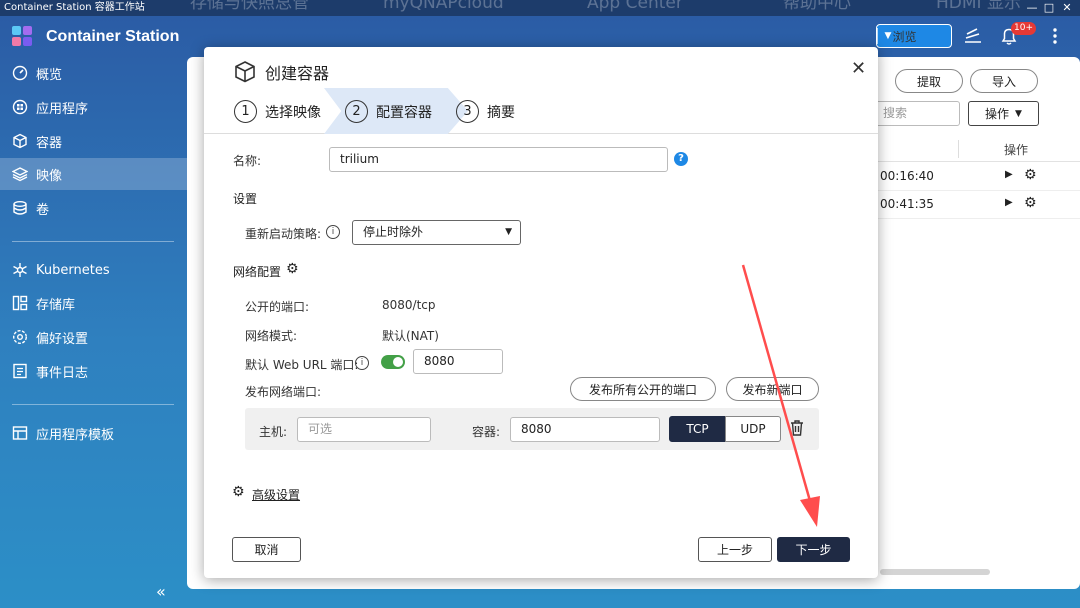 The height and width of the screenshot is (608, 1080). Describe the element at coordinates (277, 111) in the screenshot. I see `step-select-image: 1 选择映像` at that location.